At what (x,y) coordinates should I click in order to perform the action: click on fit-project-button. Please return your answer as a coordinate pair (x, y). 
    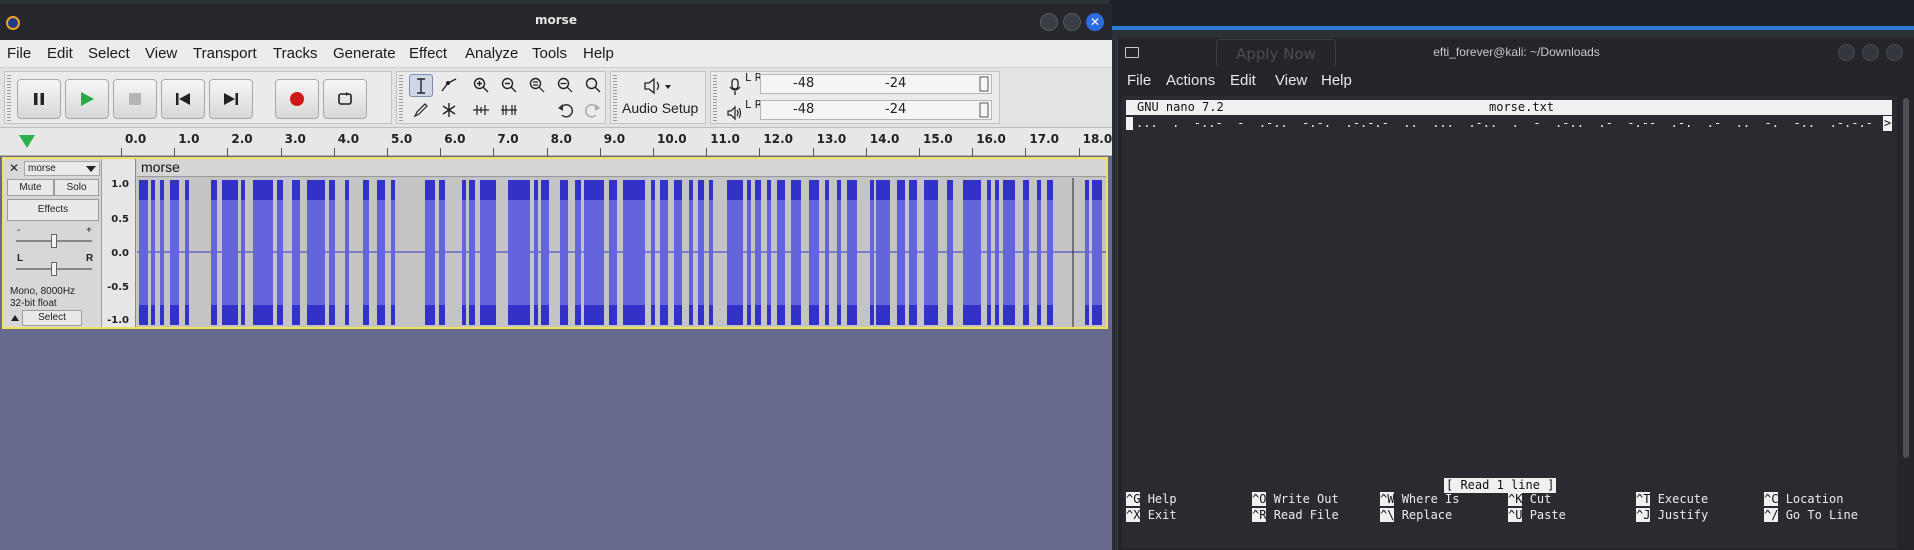
    Looking at the image, I should click on (565, 85).